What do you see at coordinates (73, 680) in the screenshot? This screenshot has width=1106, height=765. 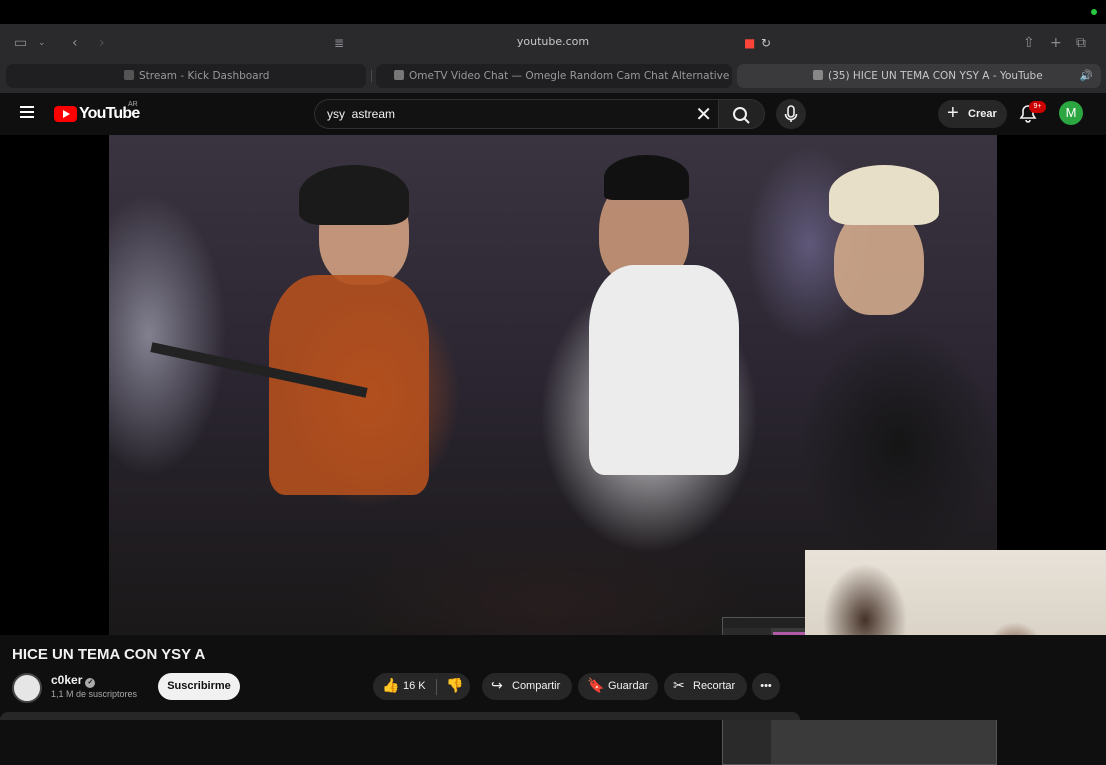 I see `channel-name: c0ker ✓` at bounding box center [73, 680].